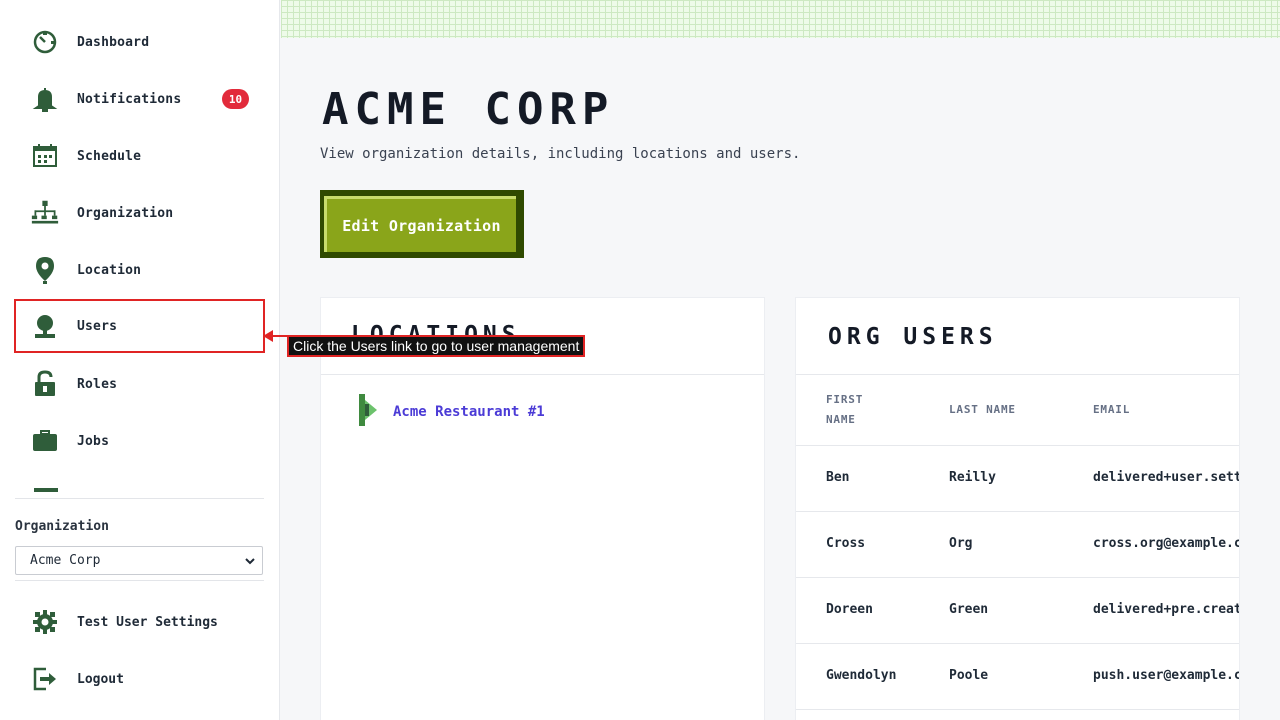 The height and width of the screenshot is (720, 1280). What do you see at coordinates (45, 213) in the screenshot?
I see `org-chart-icon` at bounding box center [45, 213].